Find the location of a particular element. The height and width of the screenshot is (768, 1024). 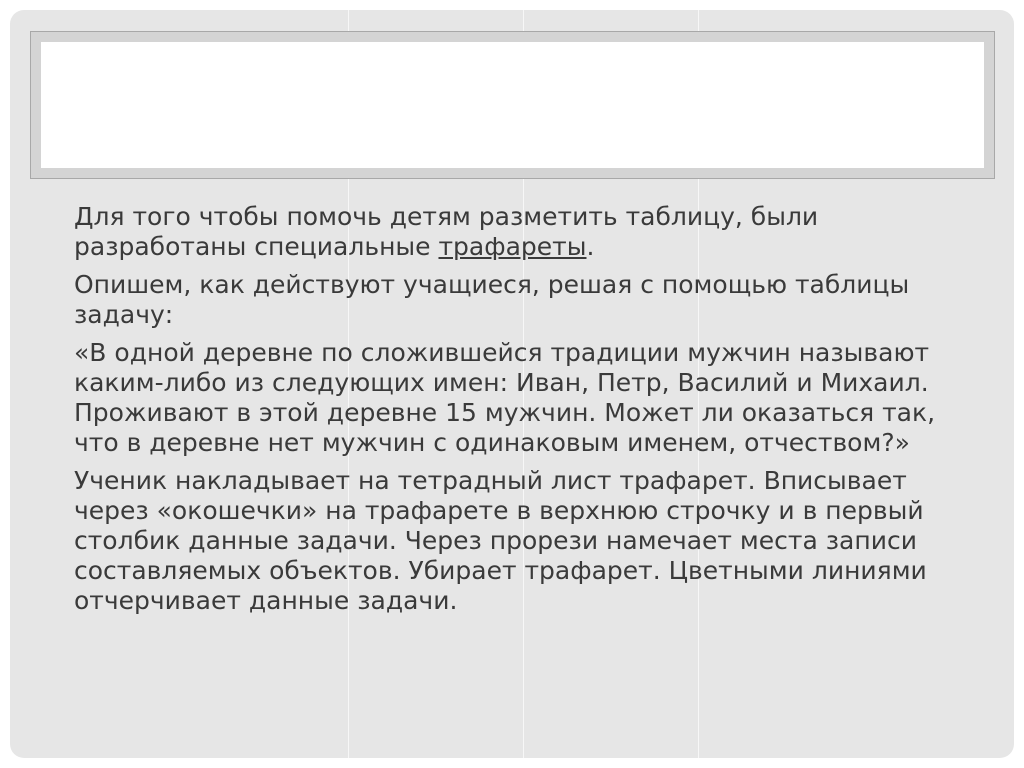

stencils-link: трафареты is located at coordinates (512, 246).